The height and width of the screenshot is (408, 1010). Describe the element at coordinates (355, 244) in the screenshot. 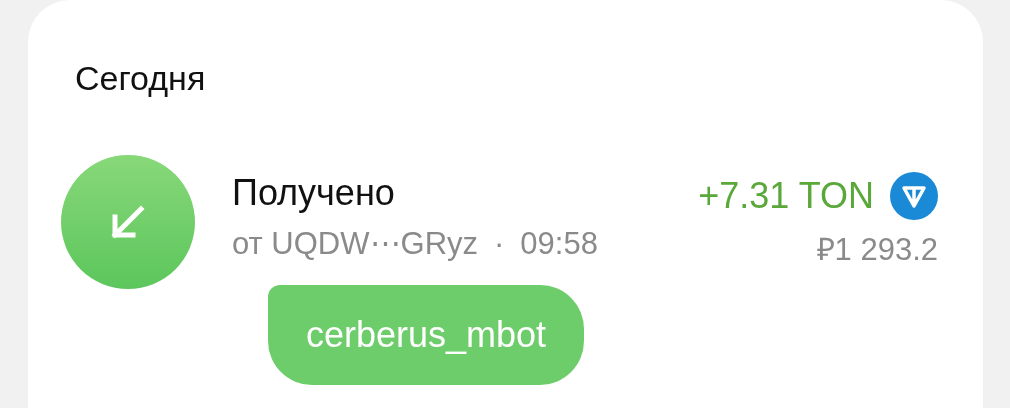

I see `sender-address: от UQDW⋯GRyz` at that location.